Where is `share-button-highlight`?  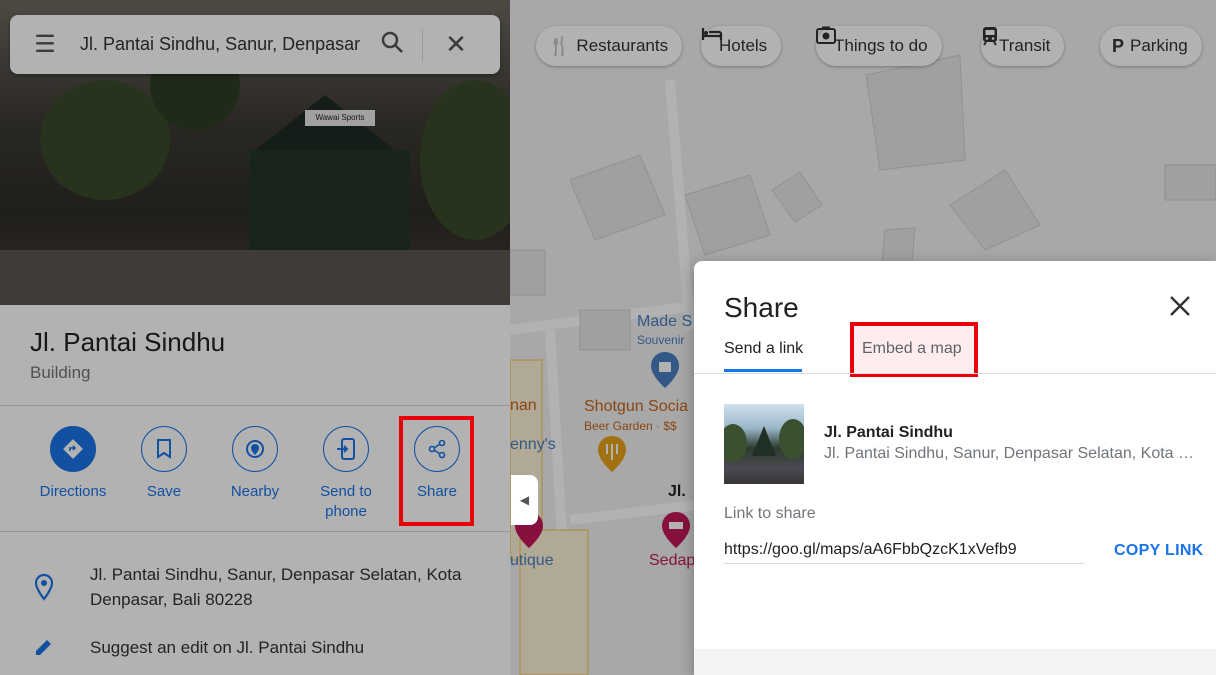
share-button-highlight is located at coordinates (436, 471).